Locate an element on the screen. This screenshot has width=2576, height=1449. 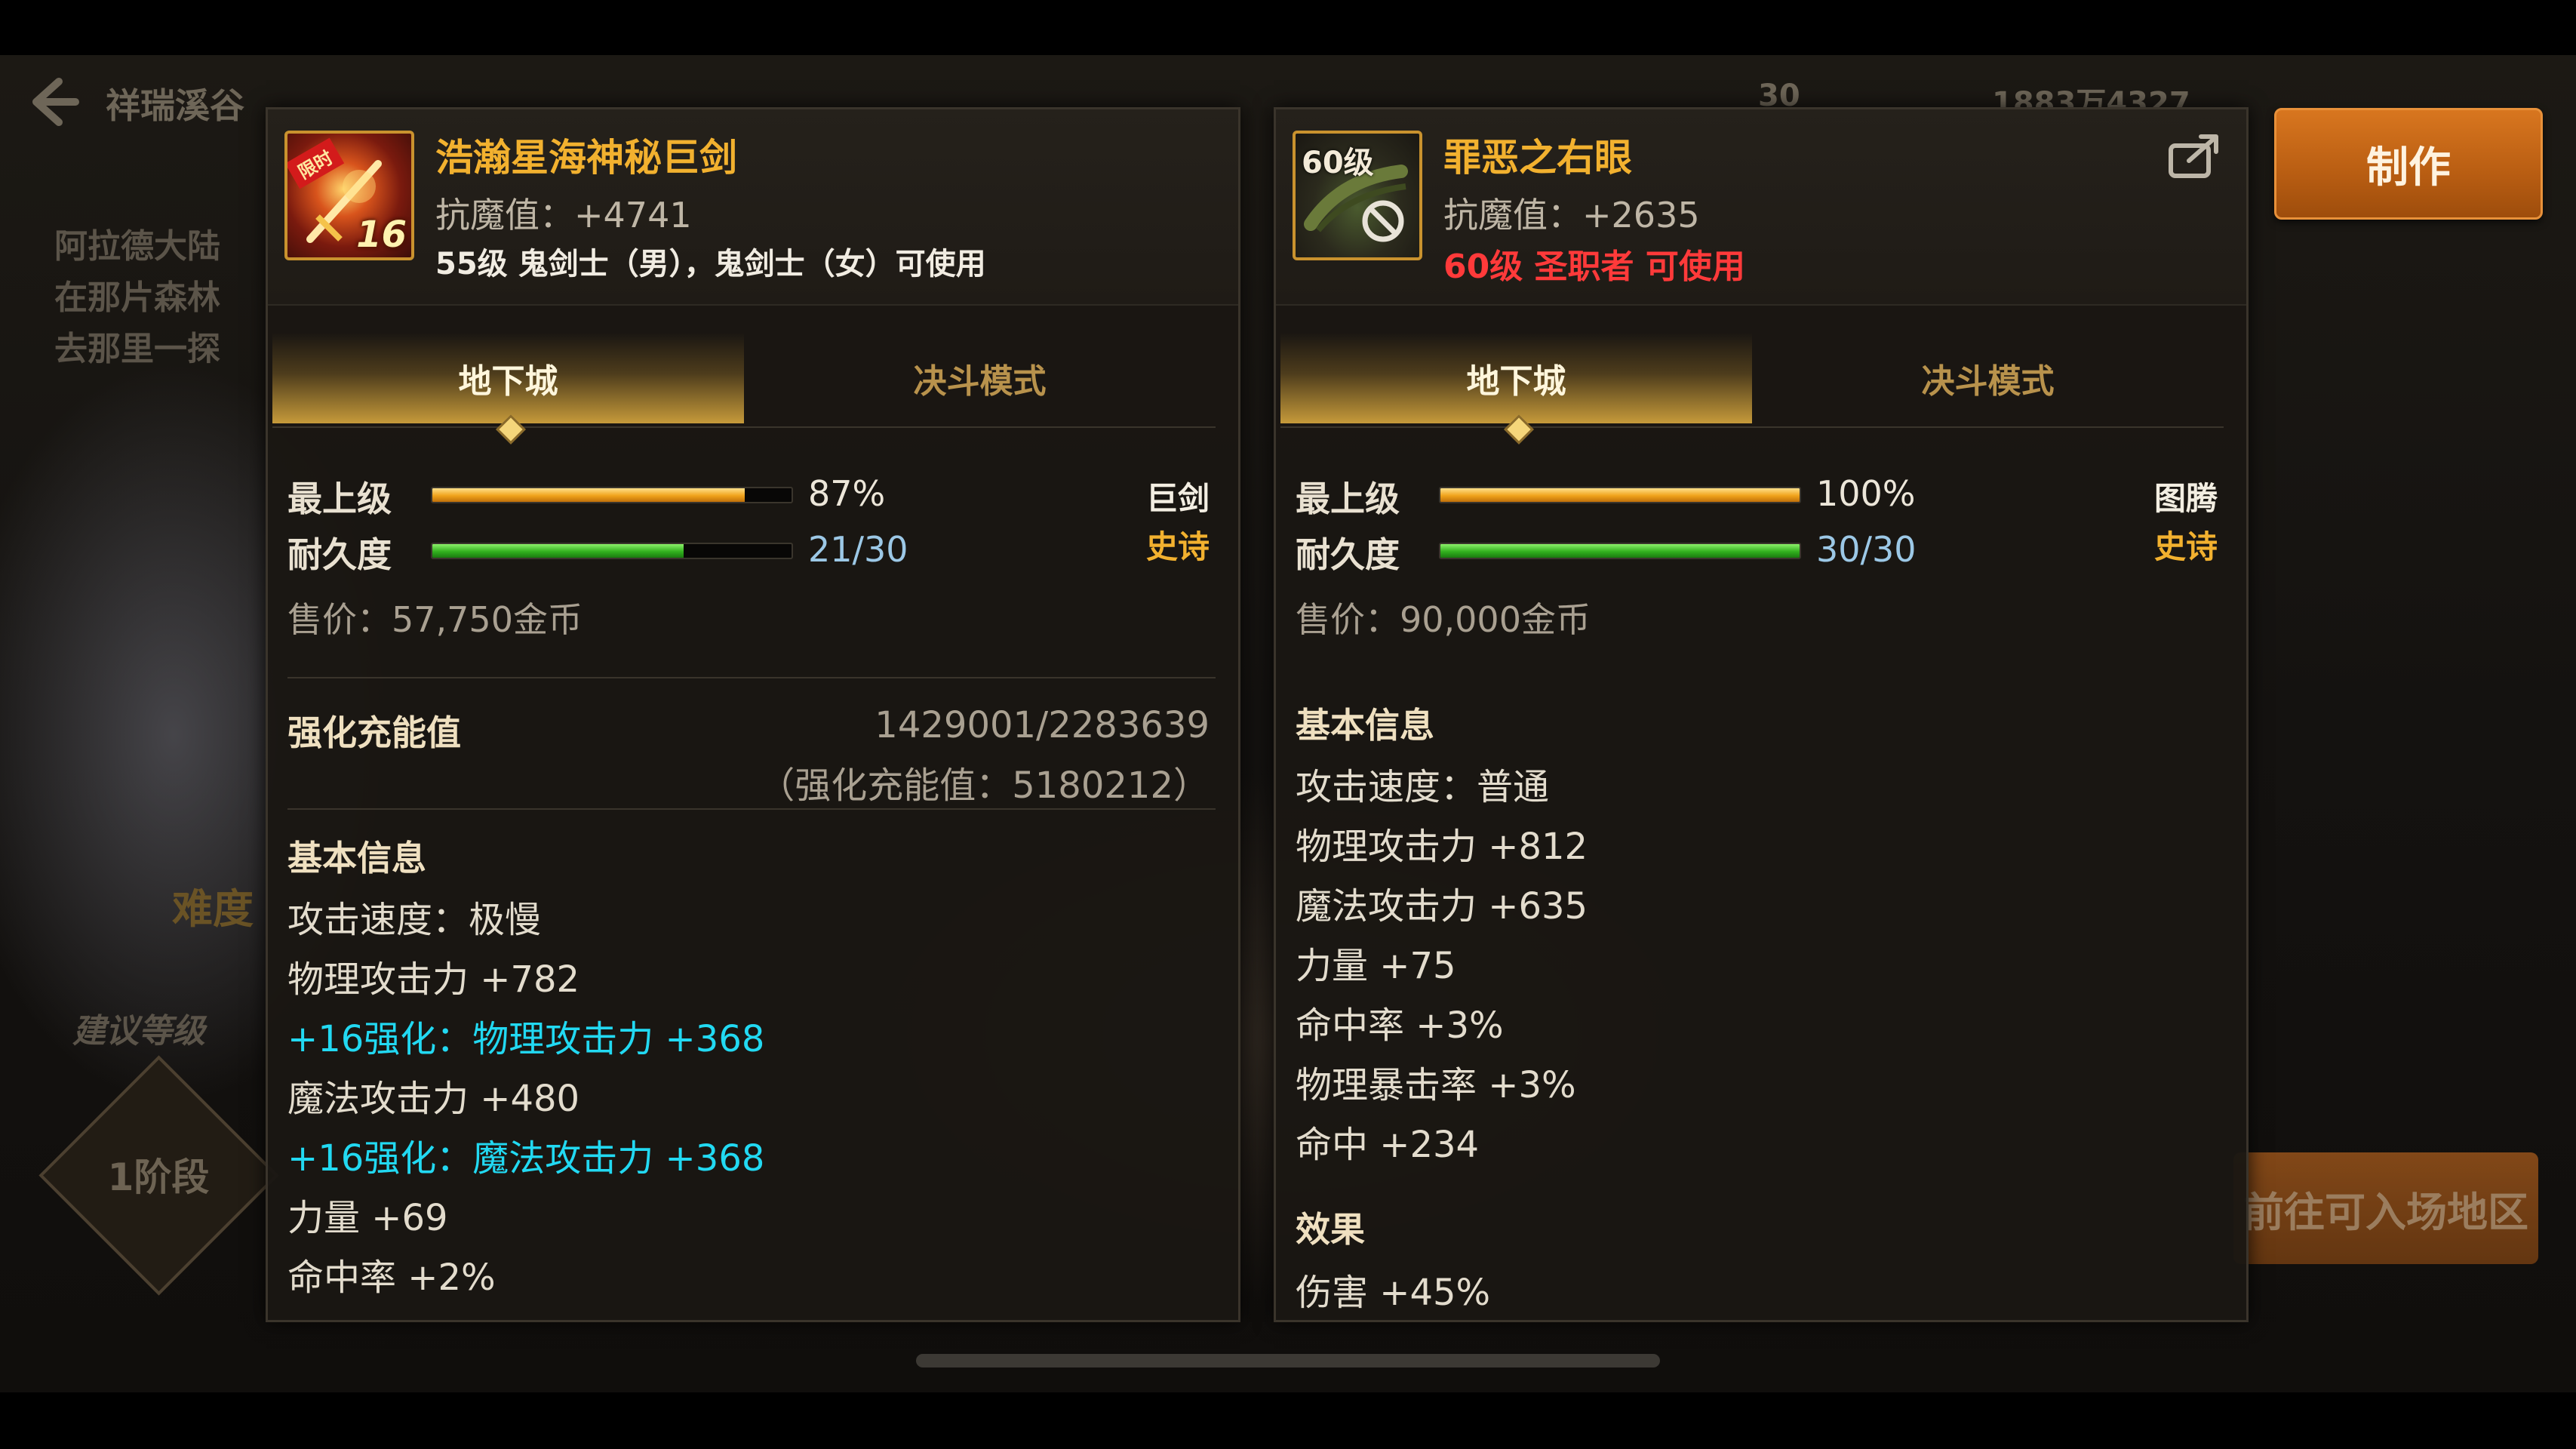
stat-line: 物理攻击力 +782 is located at coordinates (433, 979).